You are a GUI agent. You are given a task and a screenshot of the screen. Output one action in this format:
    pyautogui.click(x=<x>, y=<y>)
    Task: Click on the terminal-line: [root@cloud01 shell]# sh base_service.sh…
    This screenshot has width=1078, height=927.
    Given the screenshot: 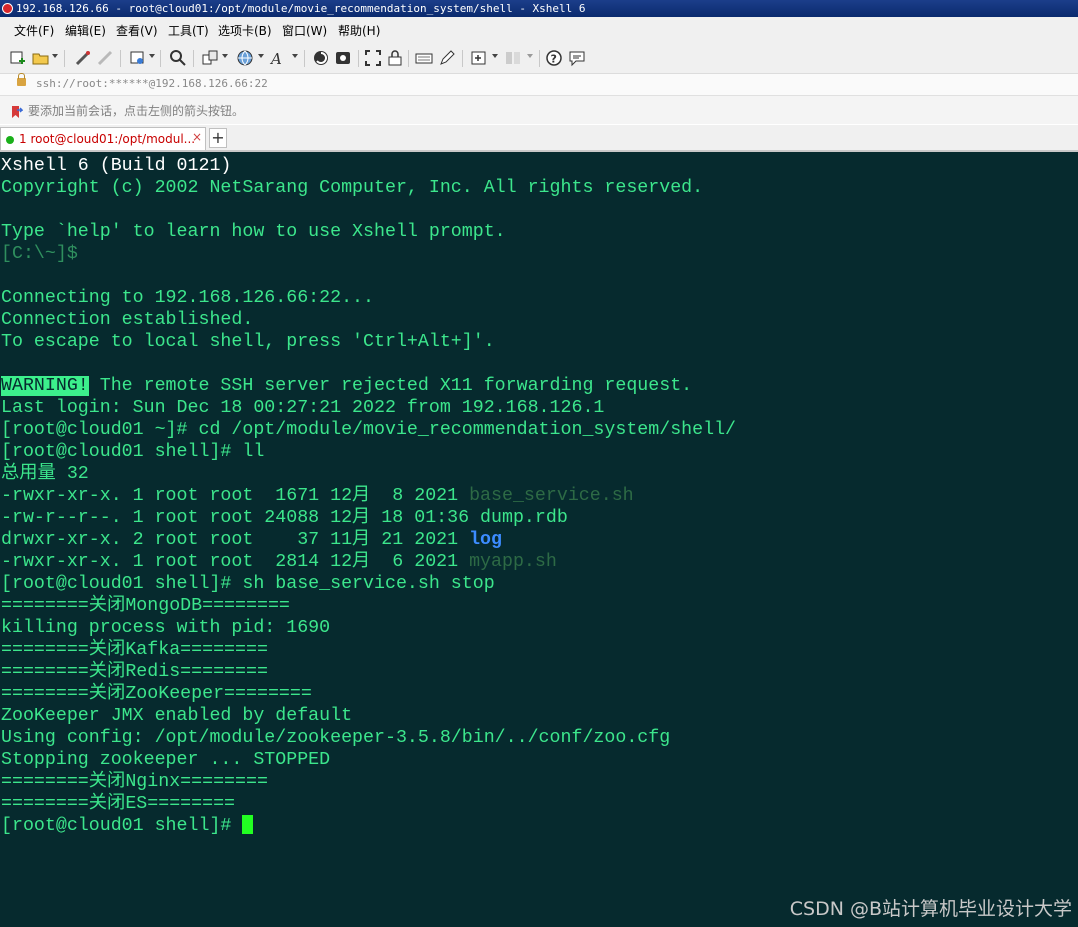 What is the action you would take?
    pyautogui.click(x=248, y=584)
    